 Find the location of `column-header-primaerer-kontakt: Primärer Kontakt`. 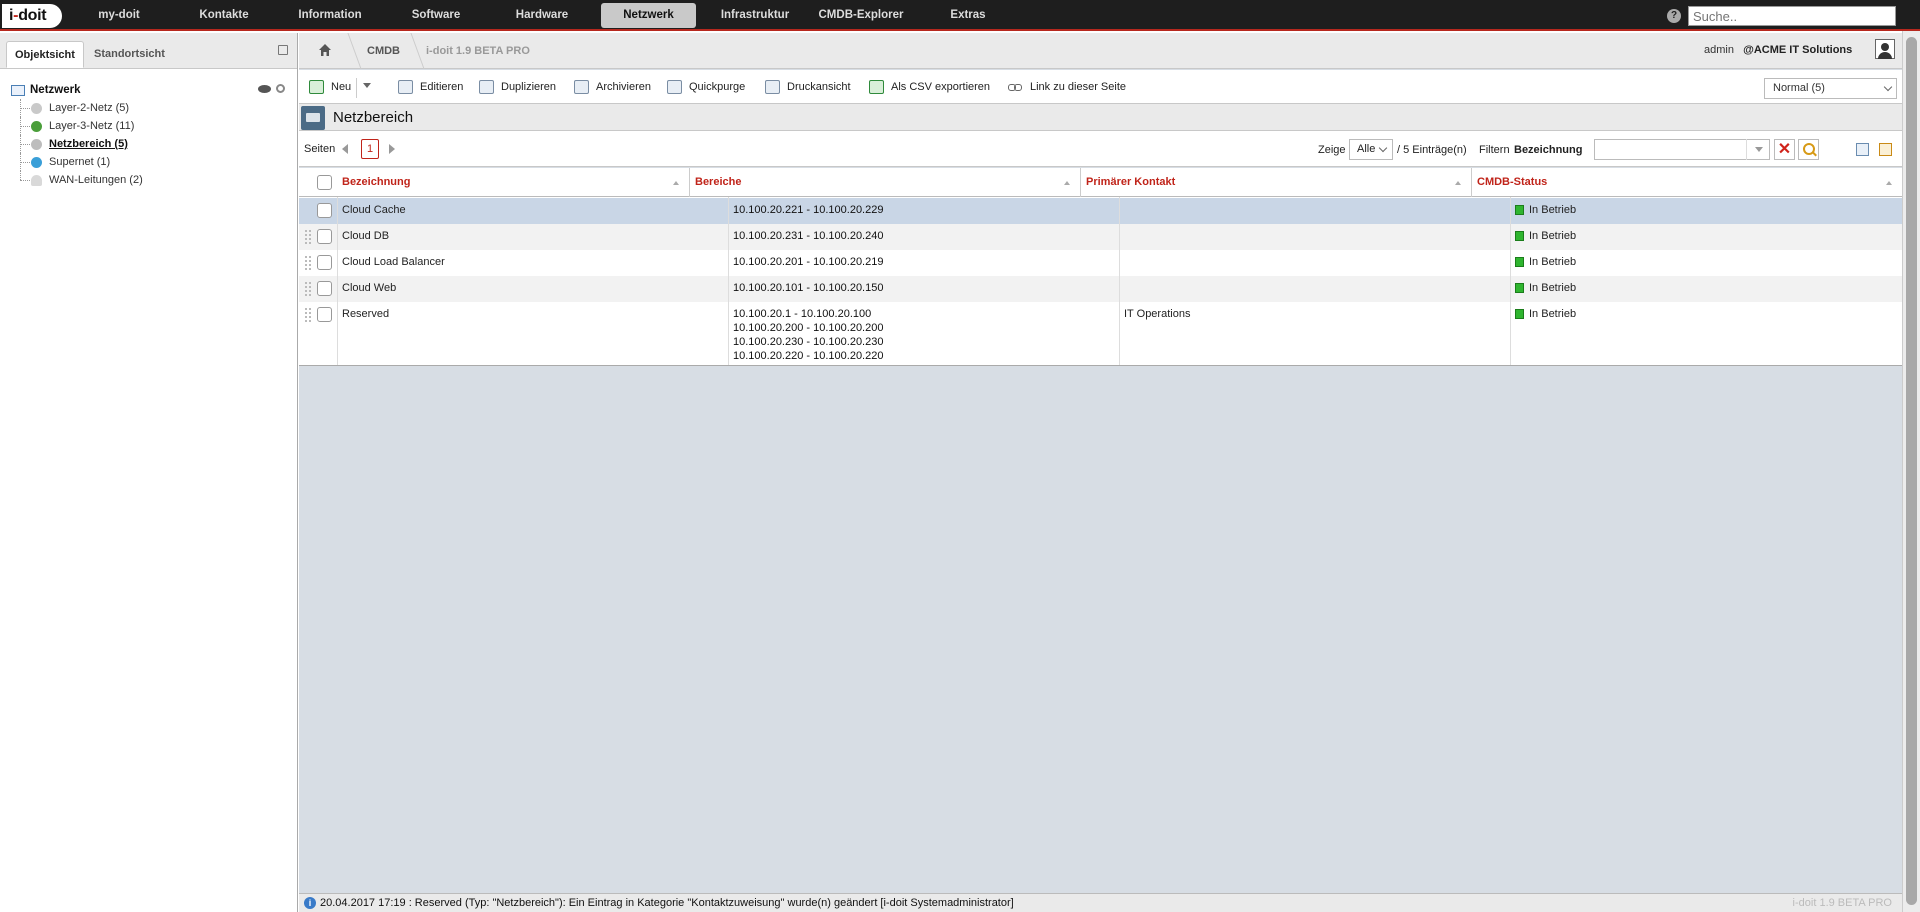

column-header-primaerer-kontakt: Primärer Kontakt is located at coordinates (1276, 182).